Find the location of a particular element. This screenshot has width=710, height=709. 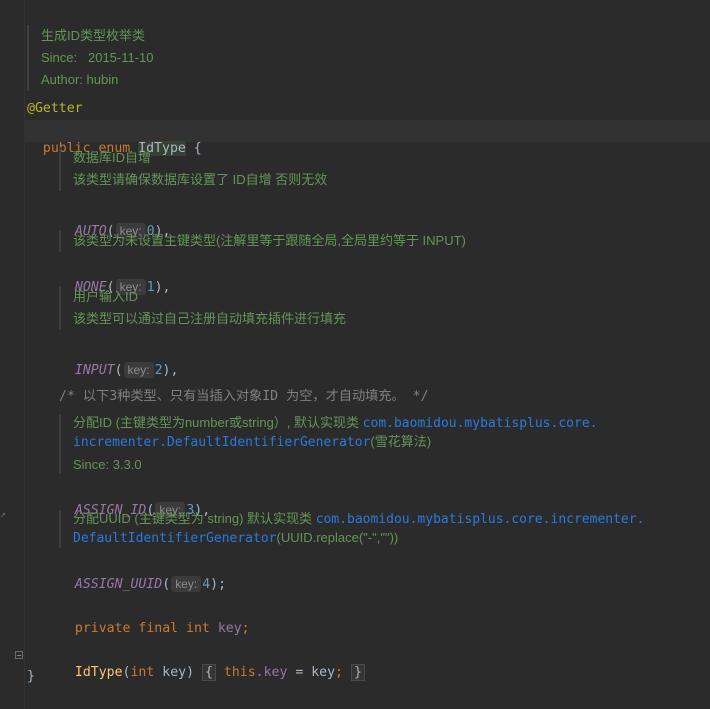

class-doc-since: Since: 2015-11-10 is located at coordinates (97, 58).